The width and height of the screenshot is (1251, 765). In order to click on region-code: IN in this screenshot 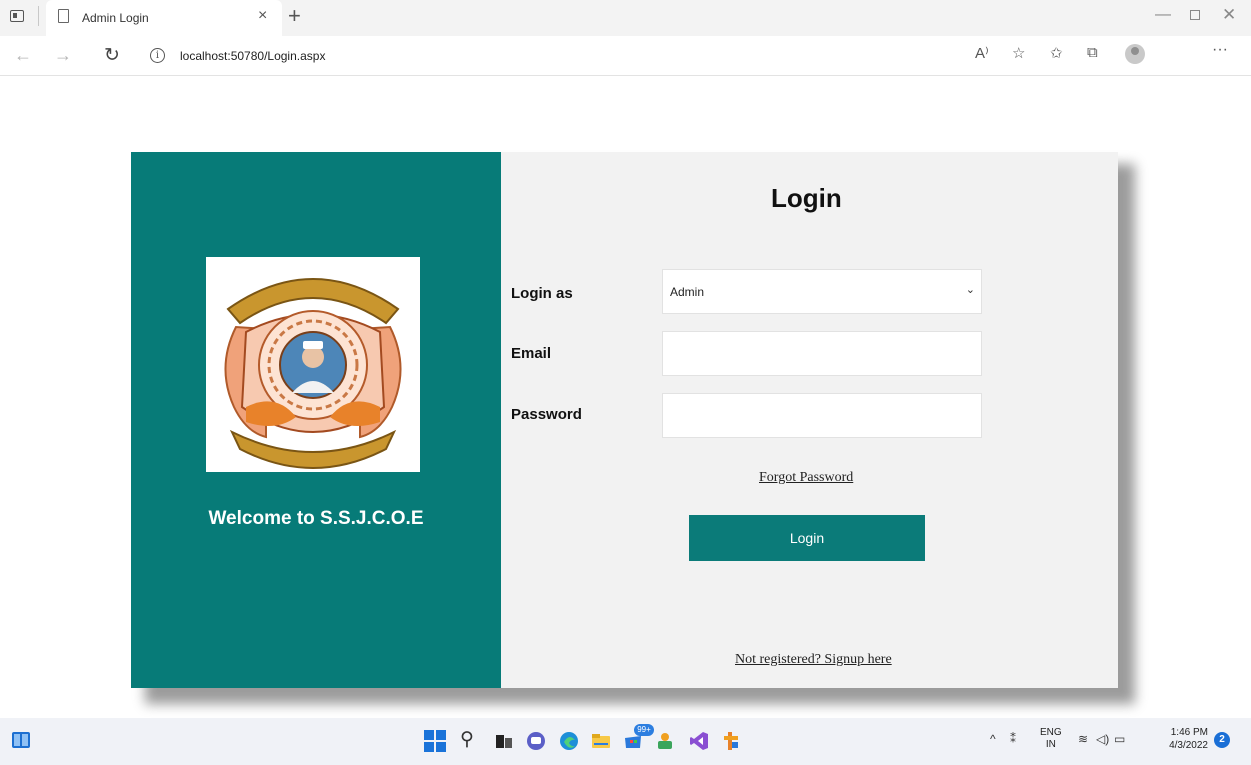, I will do `click(1050, 744)`.